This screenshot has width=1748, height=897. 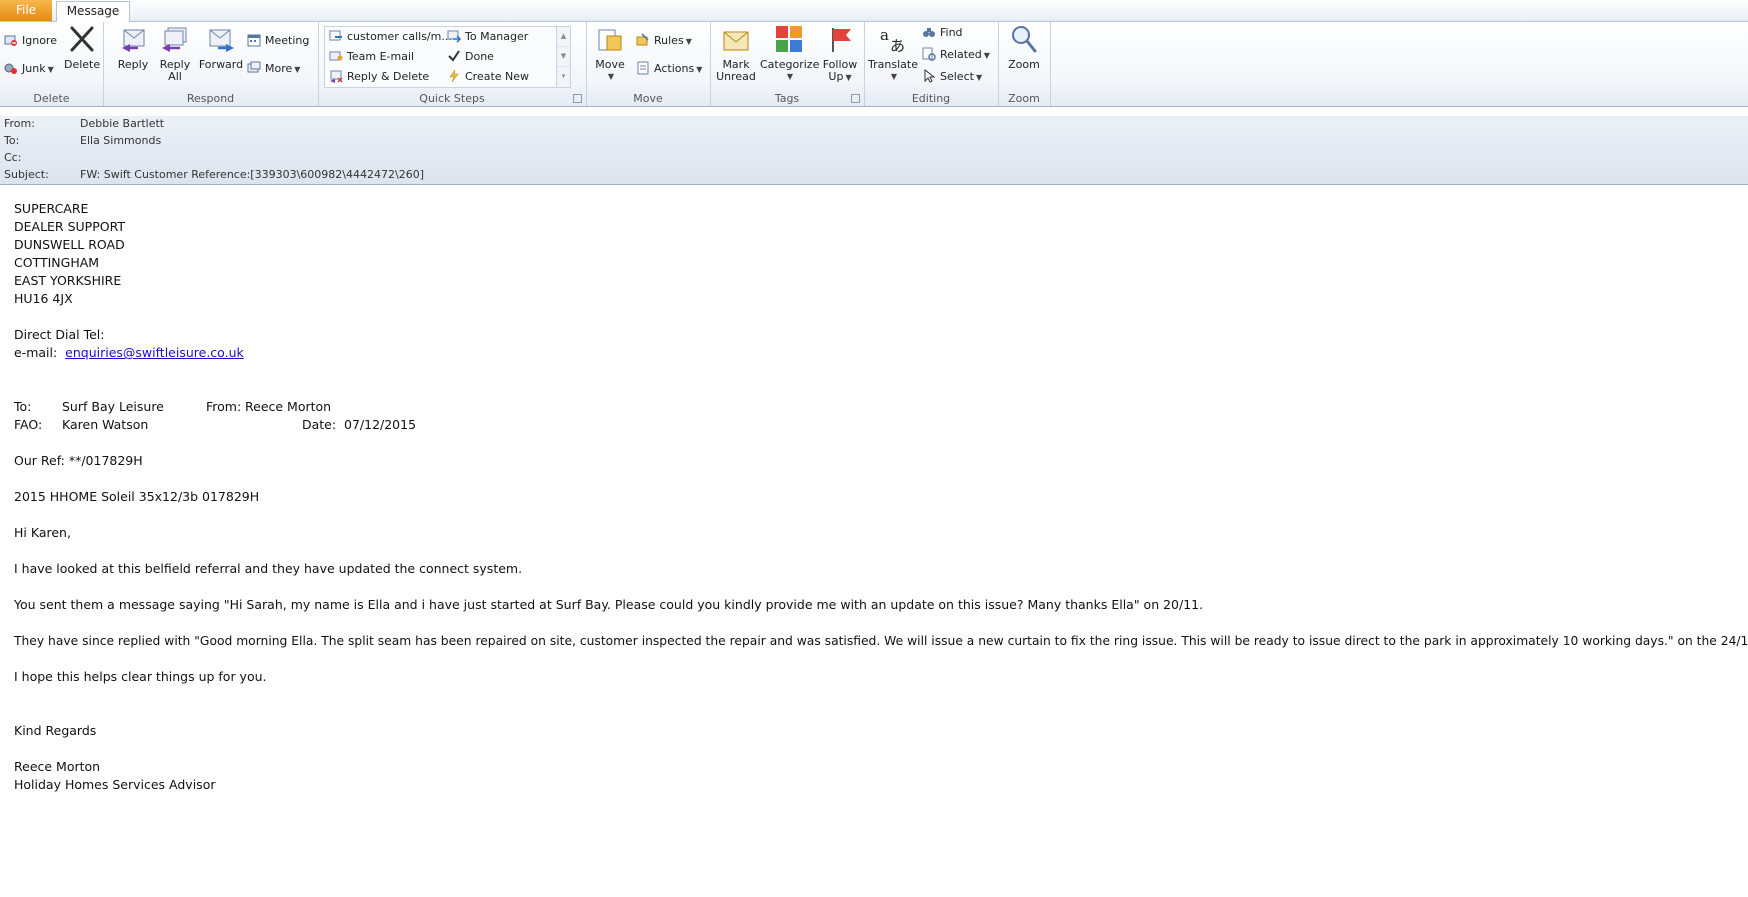 What do you see at coordinates (874, 353) in the screenshot?
I see `email-line: e-mail: enquiries@swiftleisure.co.uk` at bounding box center [874, 353].